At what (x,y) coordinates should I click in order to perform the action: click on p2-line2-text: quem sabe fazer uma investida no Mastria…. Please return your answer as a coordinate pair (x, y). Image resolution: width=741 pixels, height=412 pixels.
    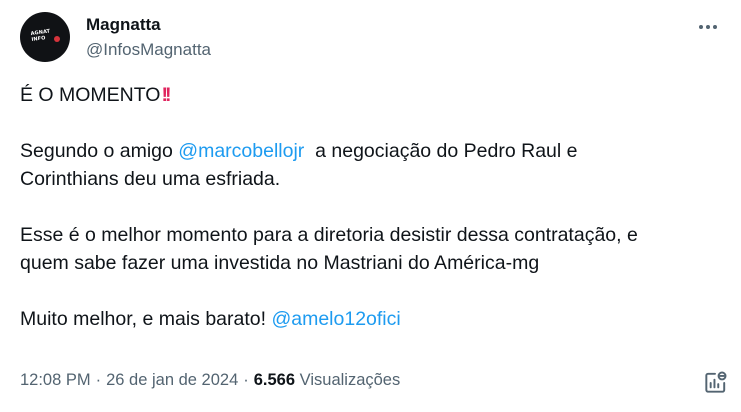
    Looking at the image, I should click on (280, 263).